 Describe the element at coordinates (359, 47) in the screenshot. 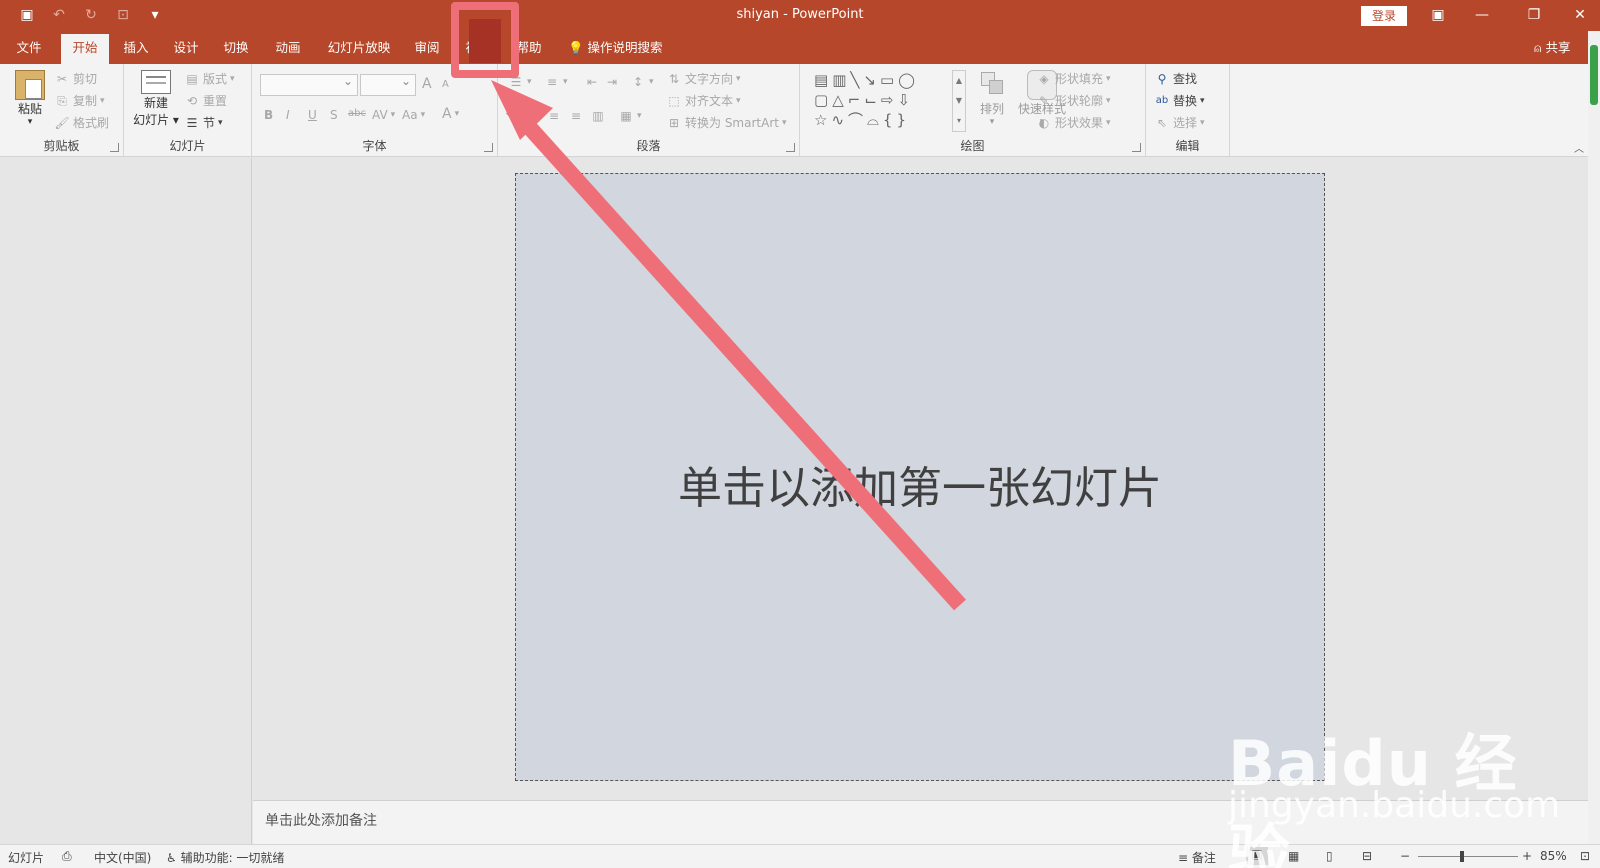

I see `tab-slideshow: 幻灯片放映` at that location.